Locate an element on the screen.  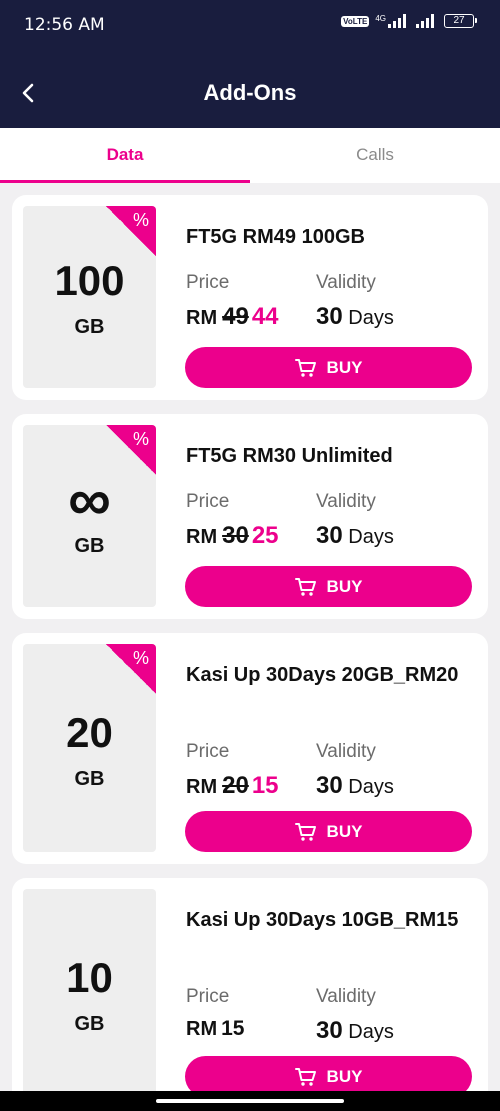
original-price: 49 is located at coordinates (235, 316).